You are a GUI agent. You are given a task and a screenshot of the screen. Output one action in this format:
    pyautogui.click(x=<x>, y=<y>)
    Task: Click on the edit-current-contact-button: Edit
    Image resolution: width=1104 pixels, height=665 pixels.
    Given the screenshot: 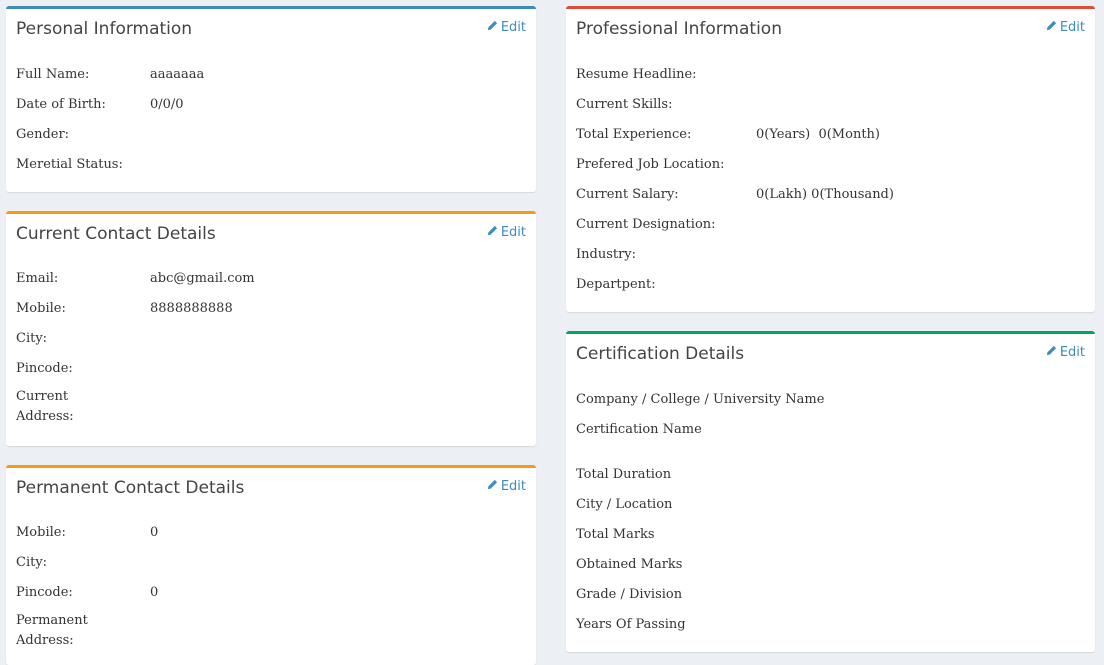 What is the action you would take?
    pyautogui.click(x=506, y=232)
    